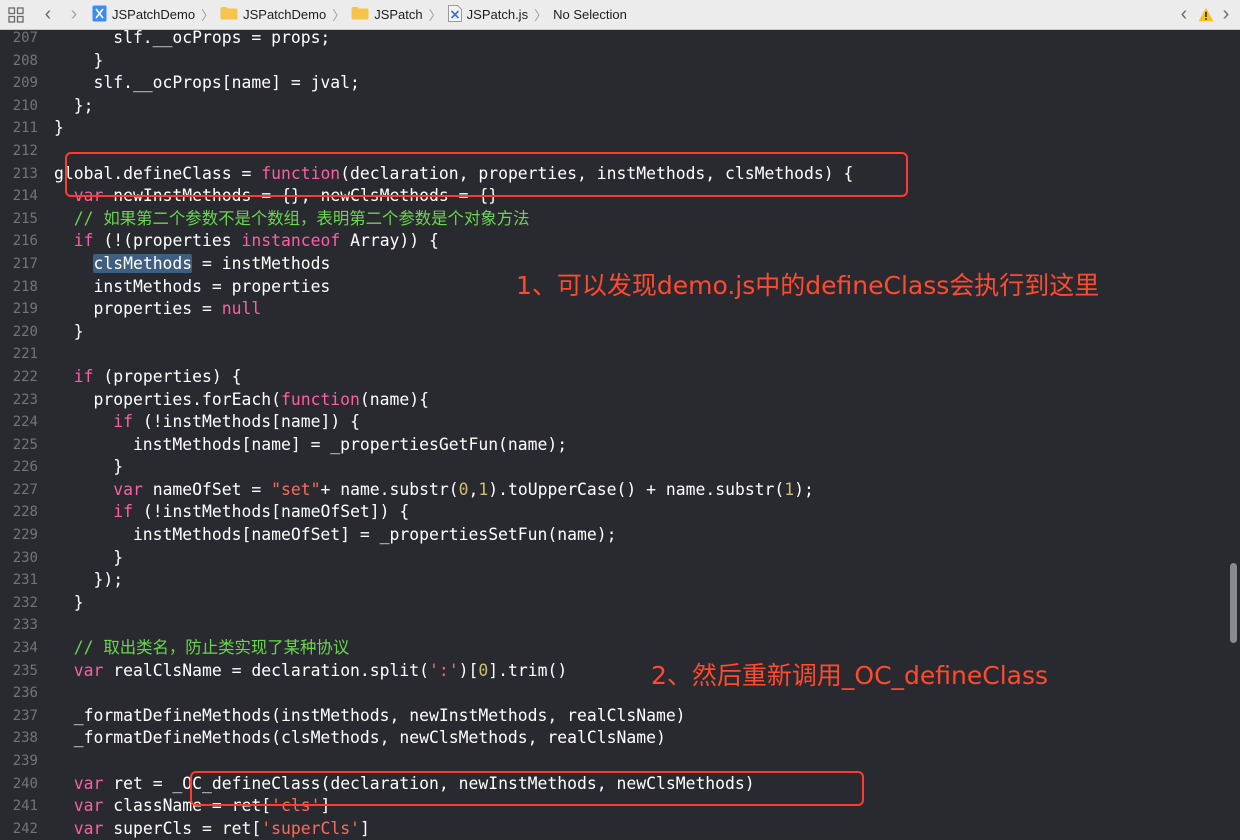 This screenshot has height=840, width=1240. Describe the element at coordinates (25, 602) in the screenshot. I see `line-number: 232` at that location.